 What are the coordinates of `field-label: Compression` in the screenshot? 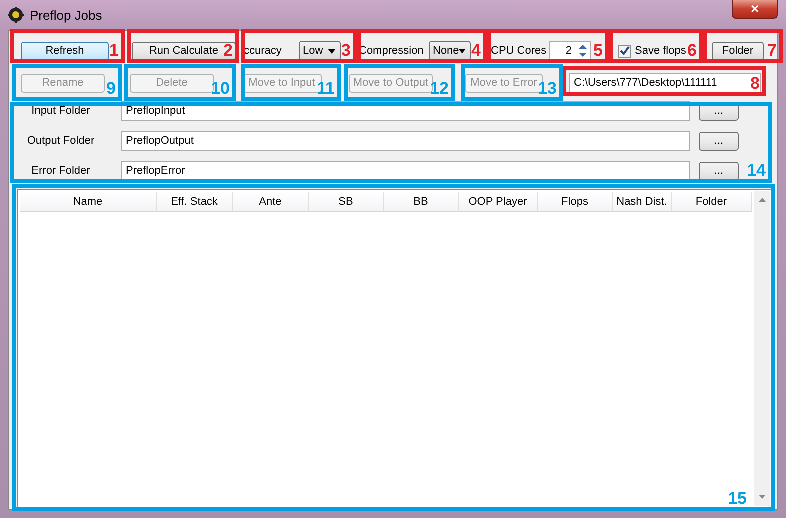 It's located at (392, 51).